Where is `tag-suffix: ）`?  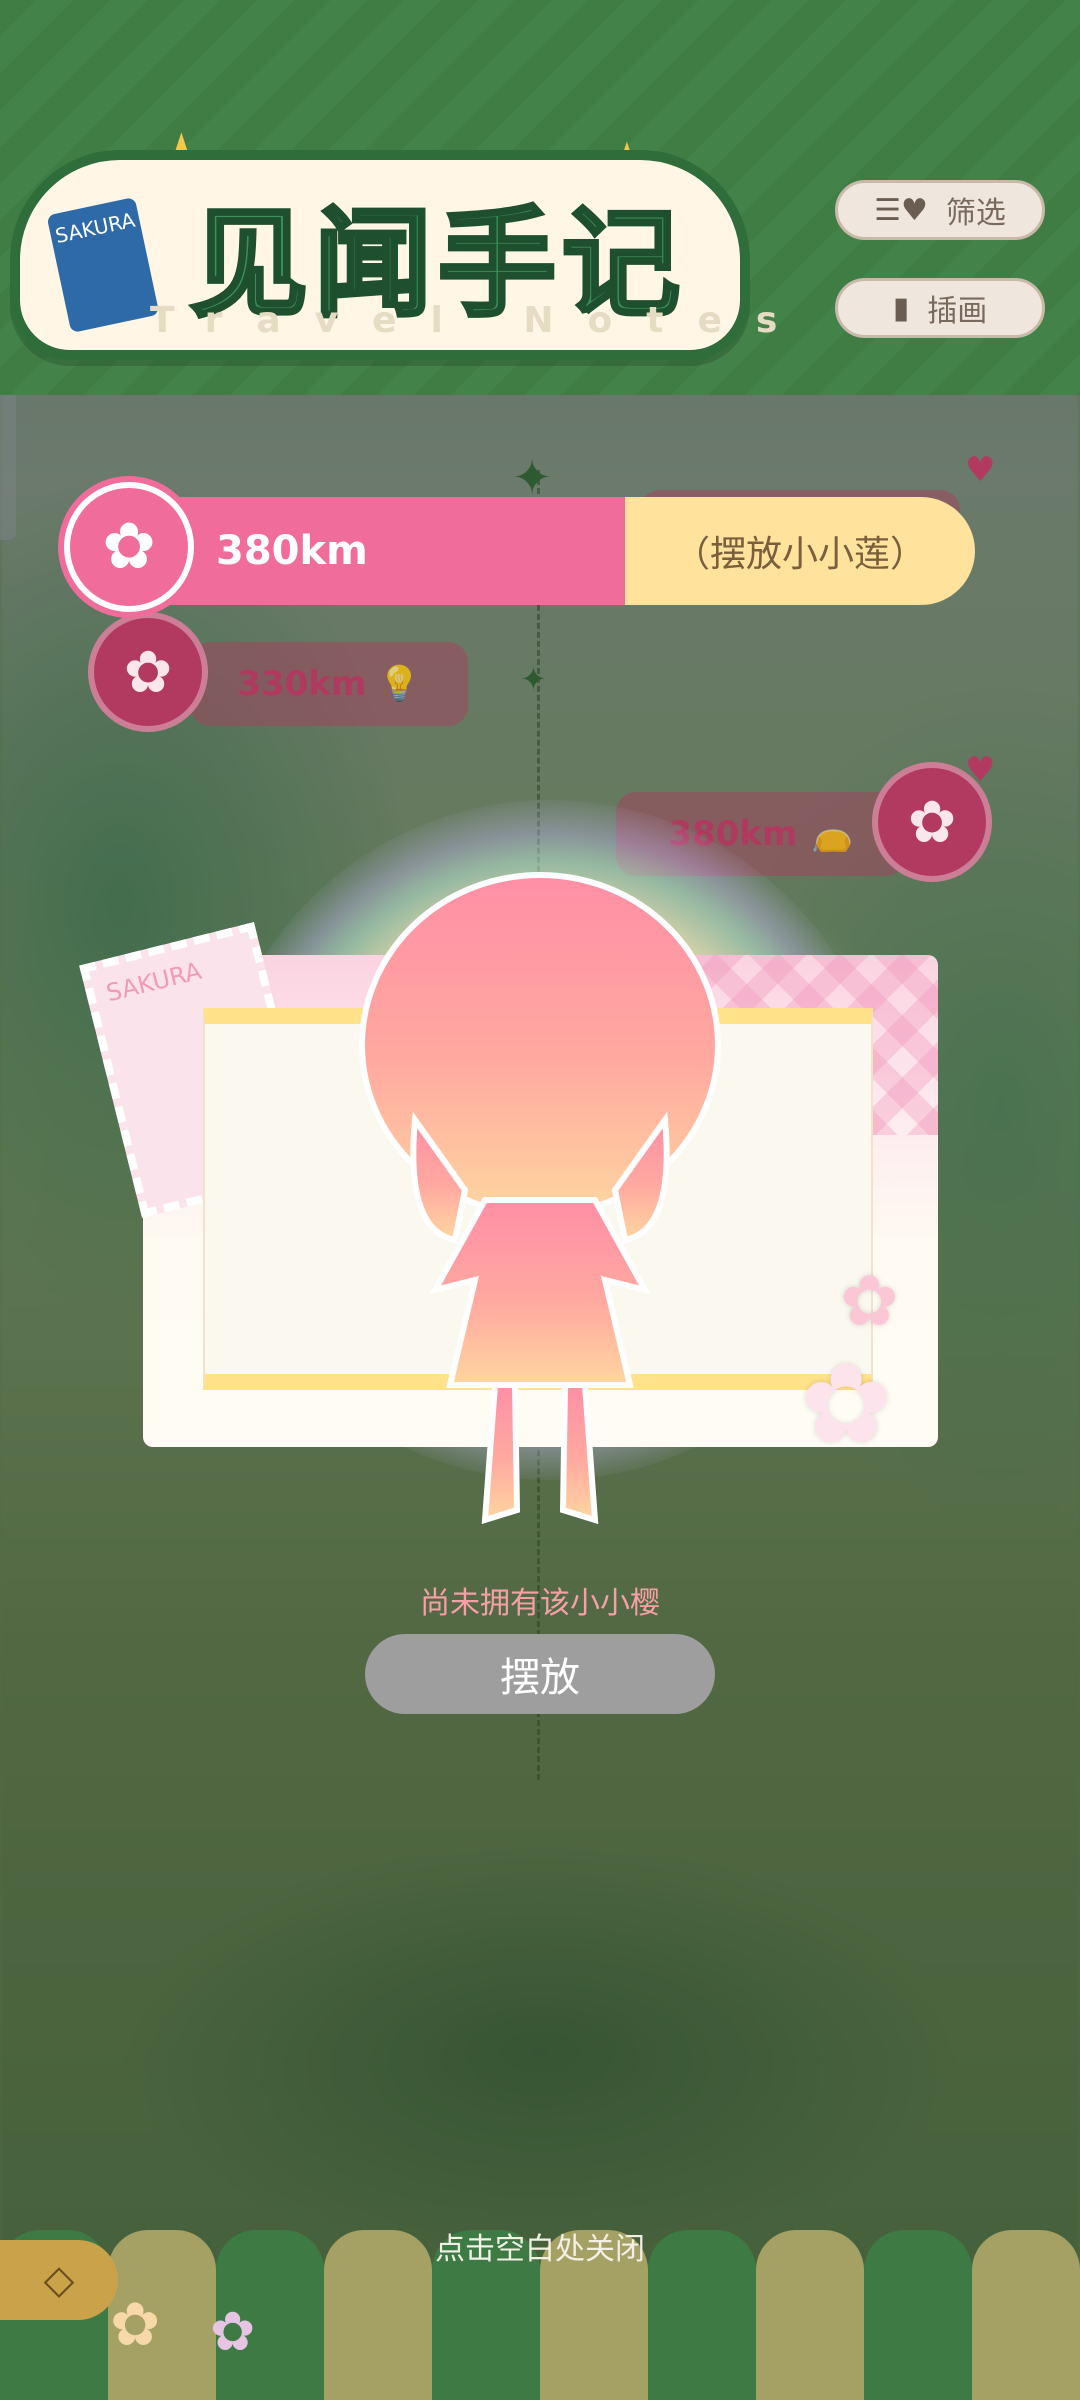 tag-suffix: ） is located at coordinates (908, 554).